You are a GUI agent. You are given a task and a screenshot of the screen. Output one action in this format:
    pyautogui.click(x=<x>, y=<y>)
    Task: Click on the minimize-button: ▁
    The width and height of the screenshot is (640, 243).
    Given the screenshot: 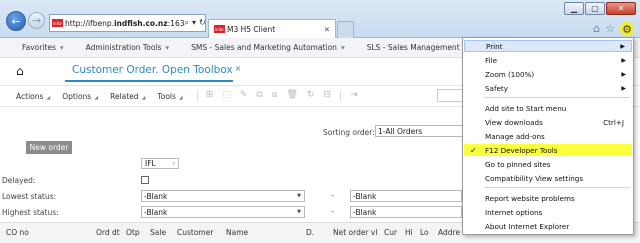 What is the action you would take?
    pyautogui.click(x=574, y=8)
    